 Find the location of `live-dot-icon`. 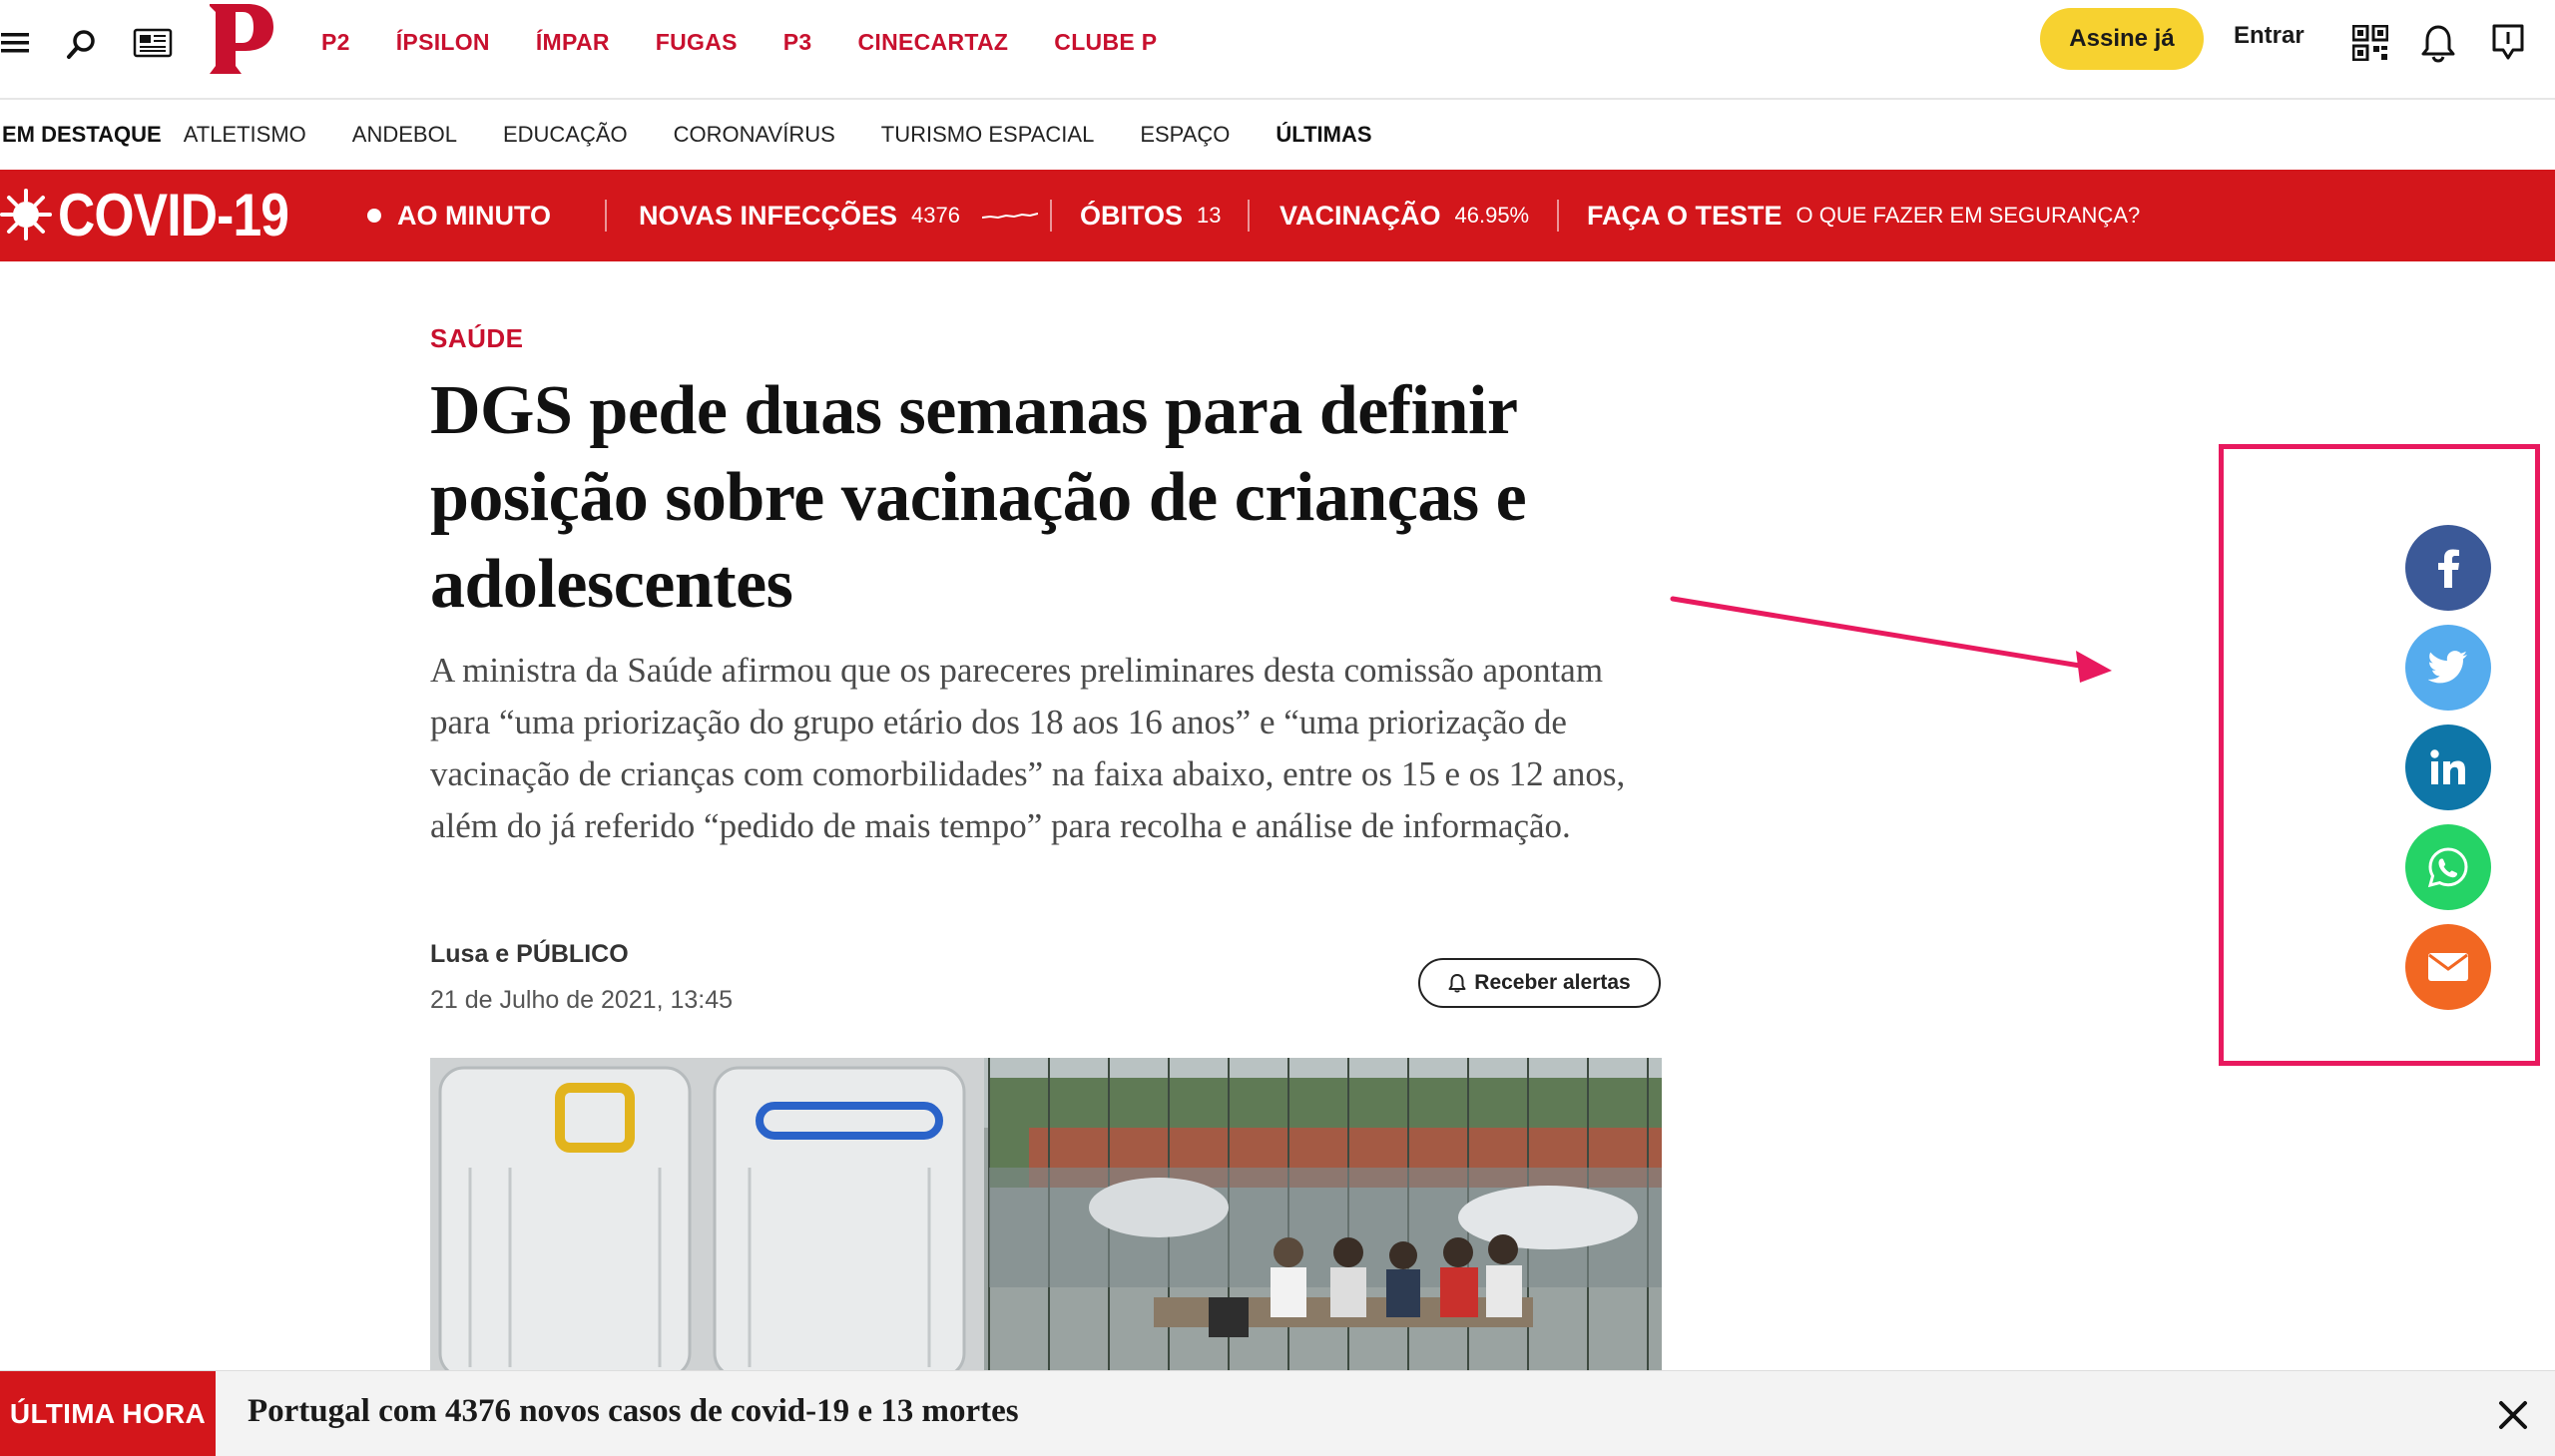

live-dot-icon is located at coordinates (374, 216).